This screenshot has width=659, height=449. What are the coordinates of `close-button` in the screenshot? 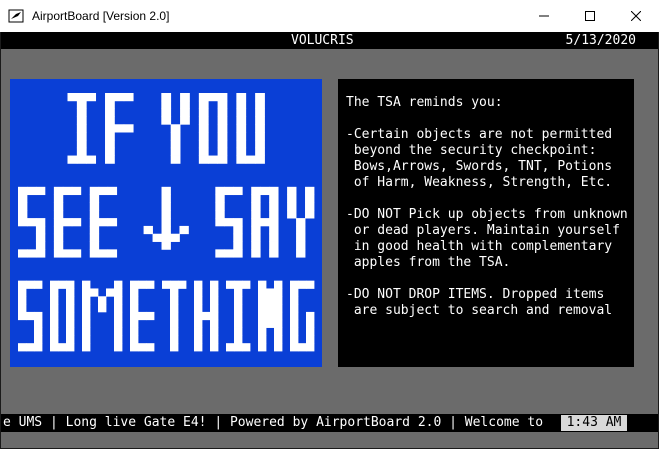 It's located at (636, 16).